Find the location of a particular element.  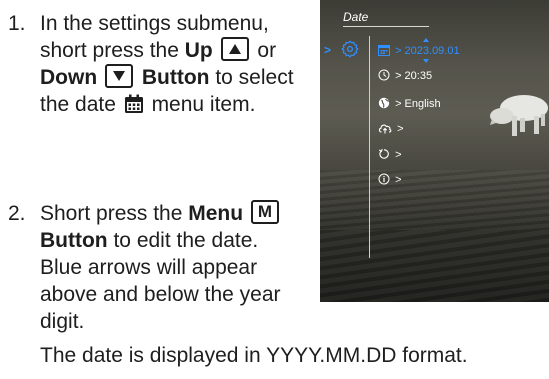

step-number: 2. is located at coordinates (17, 213).